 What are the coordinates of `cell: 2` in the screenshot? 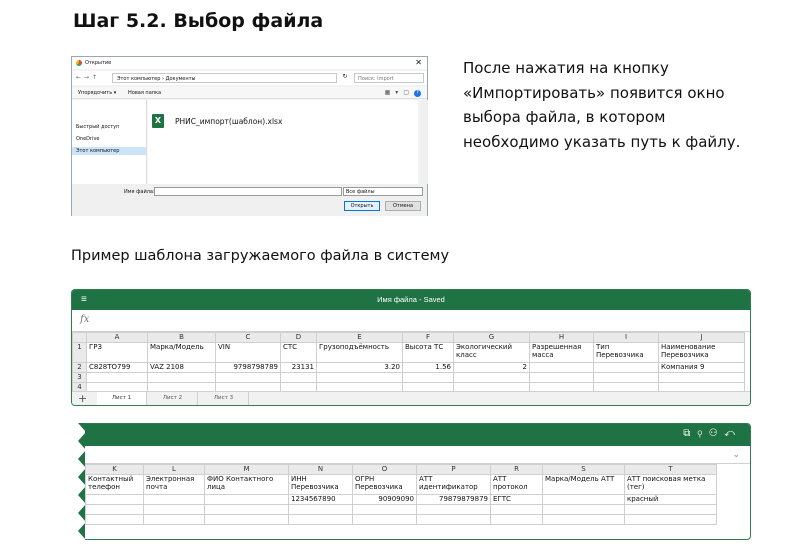 It's located at (491, 367).